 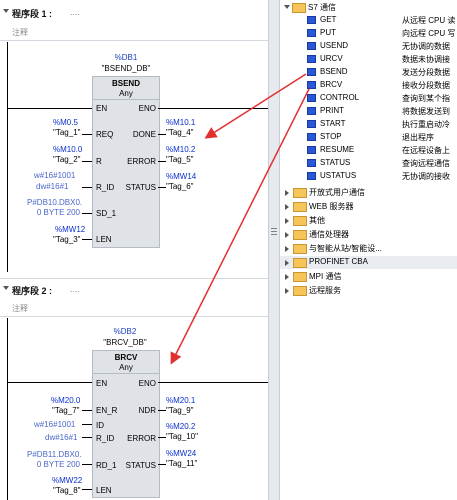 I want to click on tree-item-usend: USEND 无协调的数据, so click(x=368, y=46).